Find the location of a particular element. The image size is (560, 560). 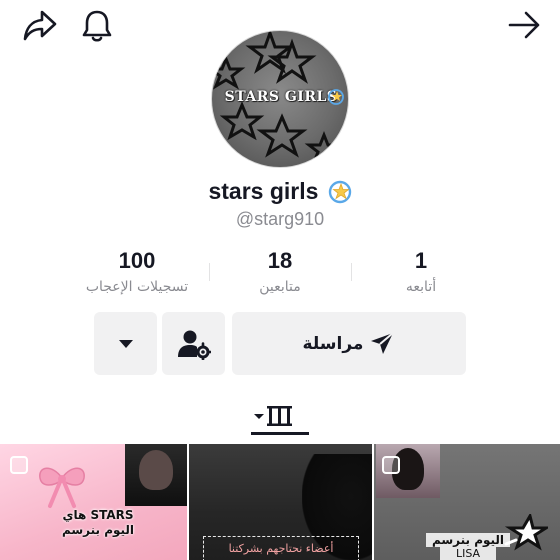

likes-label: تسجيلات الإعجاب is located at coordinates (137, 287).